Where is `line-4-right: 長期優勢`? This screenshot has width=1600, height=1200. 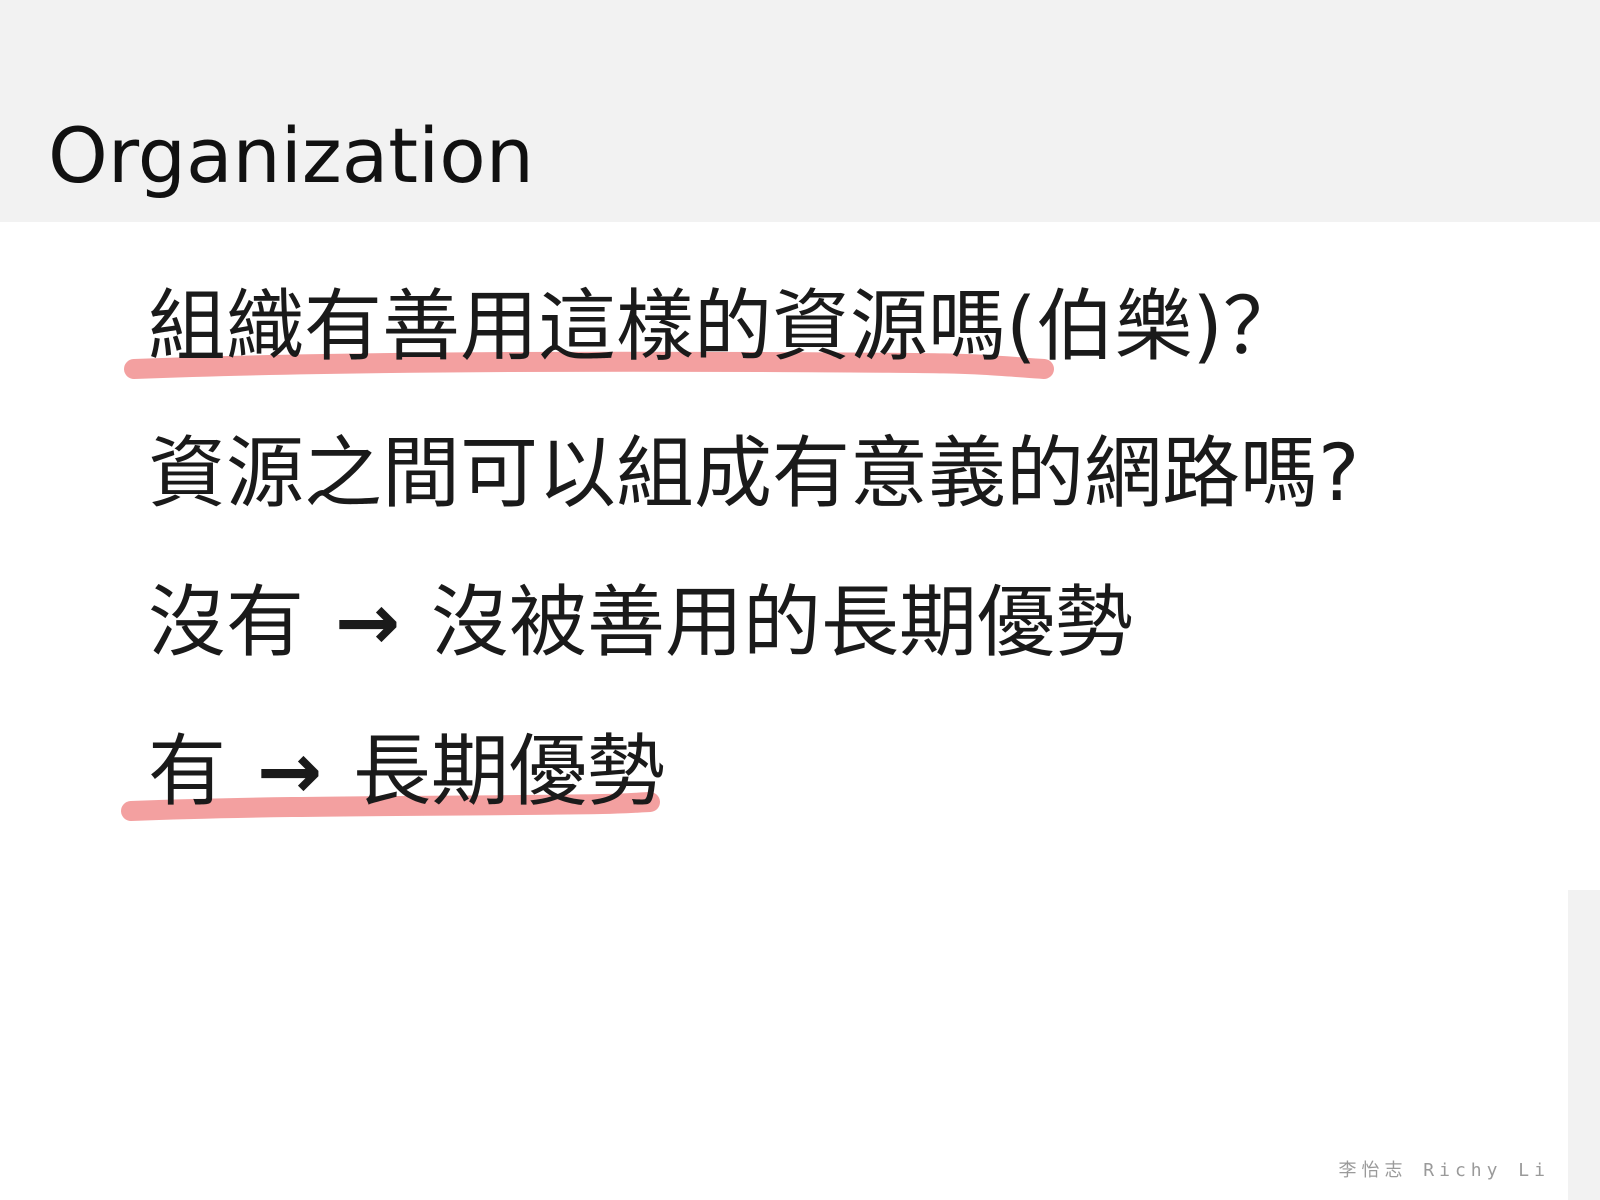 line-4-right: 長期優勢 is located at coordinates (508, 772).